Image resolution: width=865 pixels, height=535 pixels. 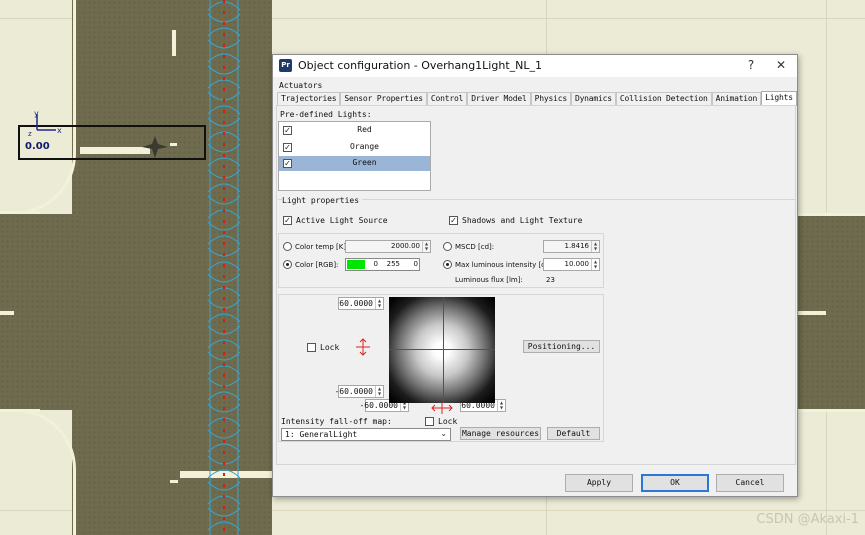 I want to click on tab-collision-detection: Collision Detection, so click(x=663, y=98).